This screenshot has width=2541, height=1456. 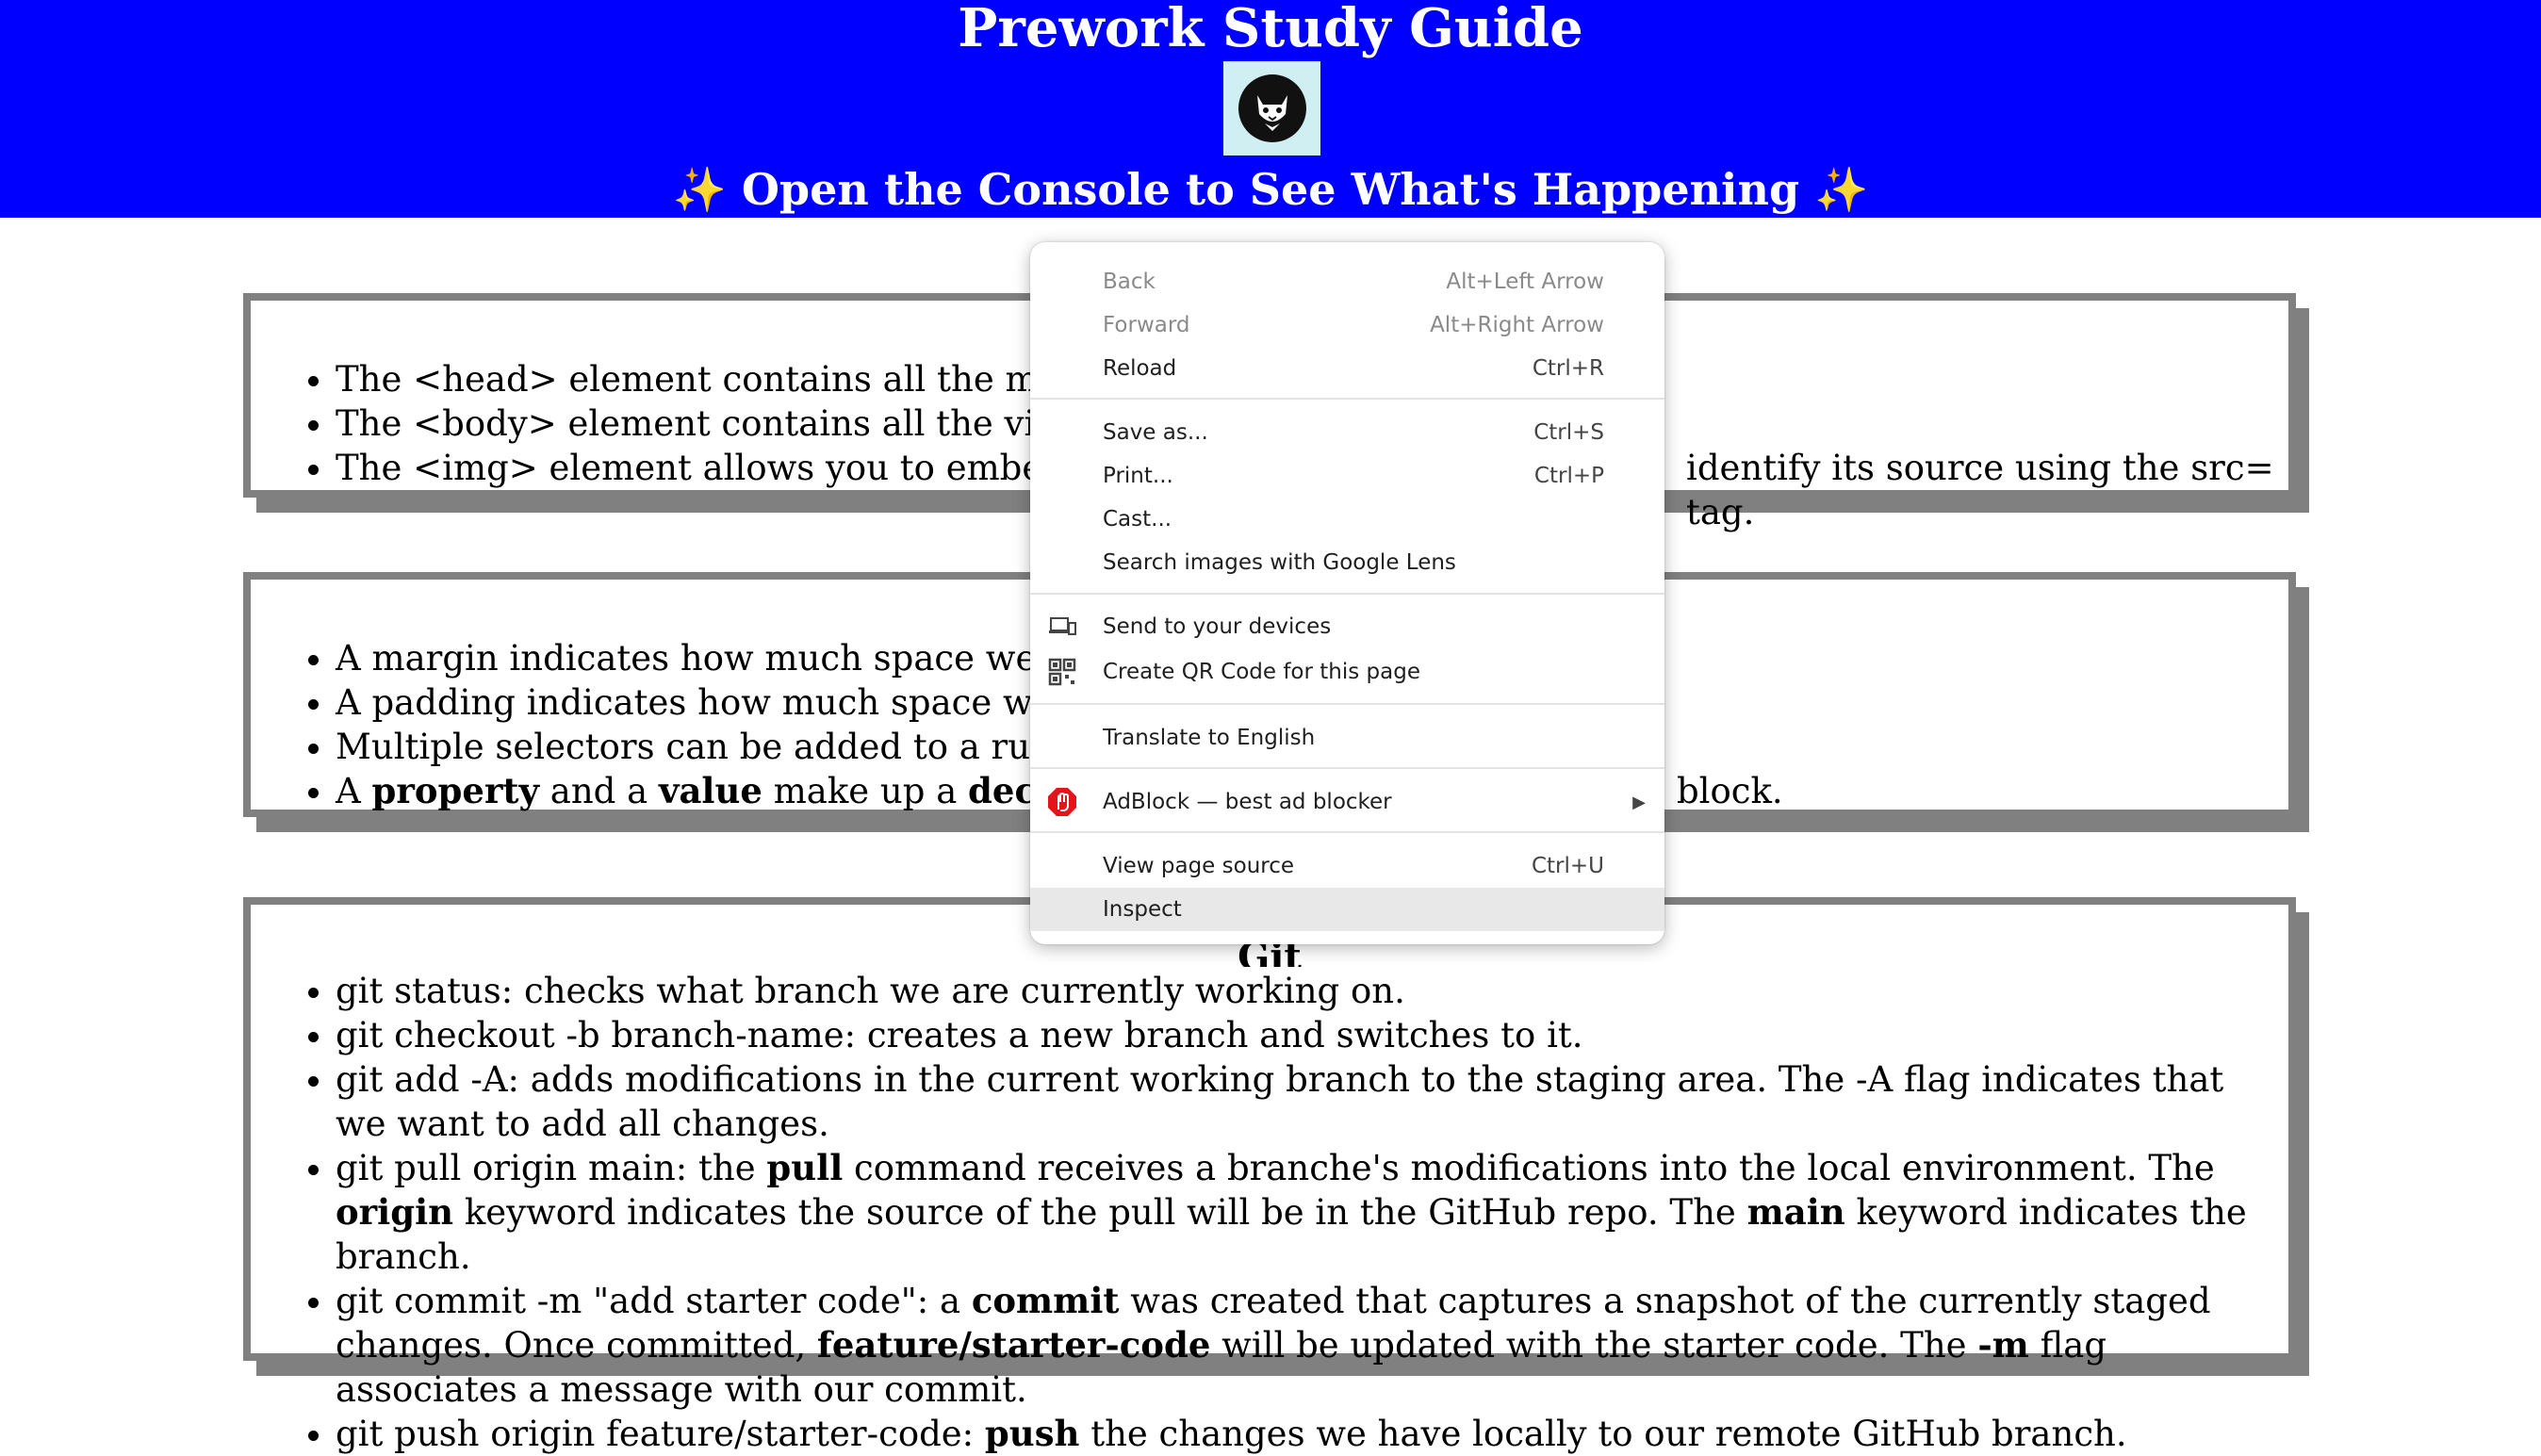 I want to click on text: git push origin feature/starter-code:, so click(x=660, y=1434).